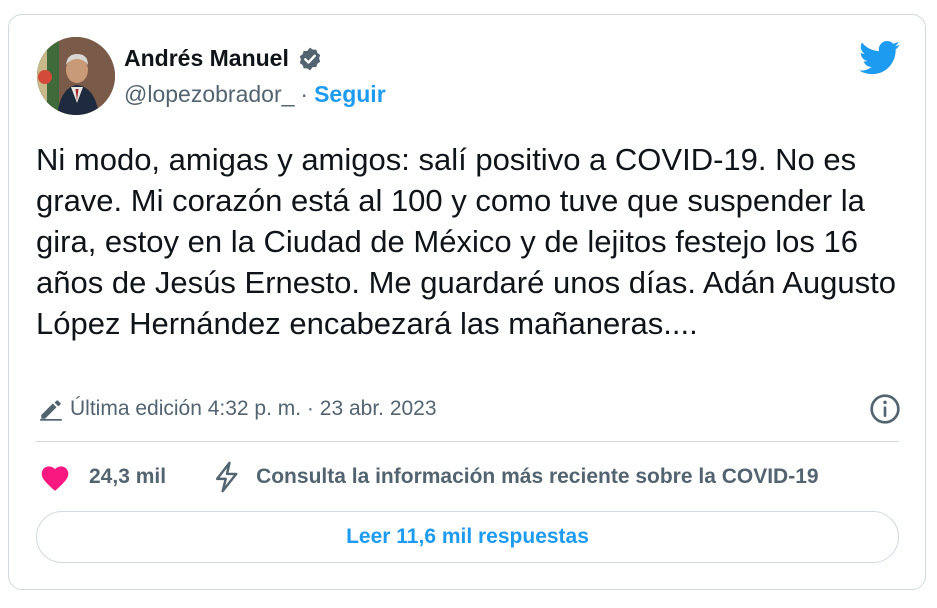 The width and height of the screenshot is (937, 608). What do you see at coordinates (209, 94) in the screenshot?
I see `author-handle: @lopezobrador_` at bounding box center [209, 94].